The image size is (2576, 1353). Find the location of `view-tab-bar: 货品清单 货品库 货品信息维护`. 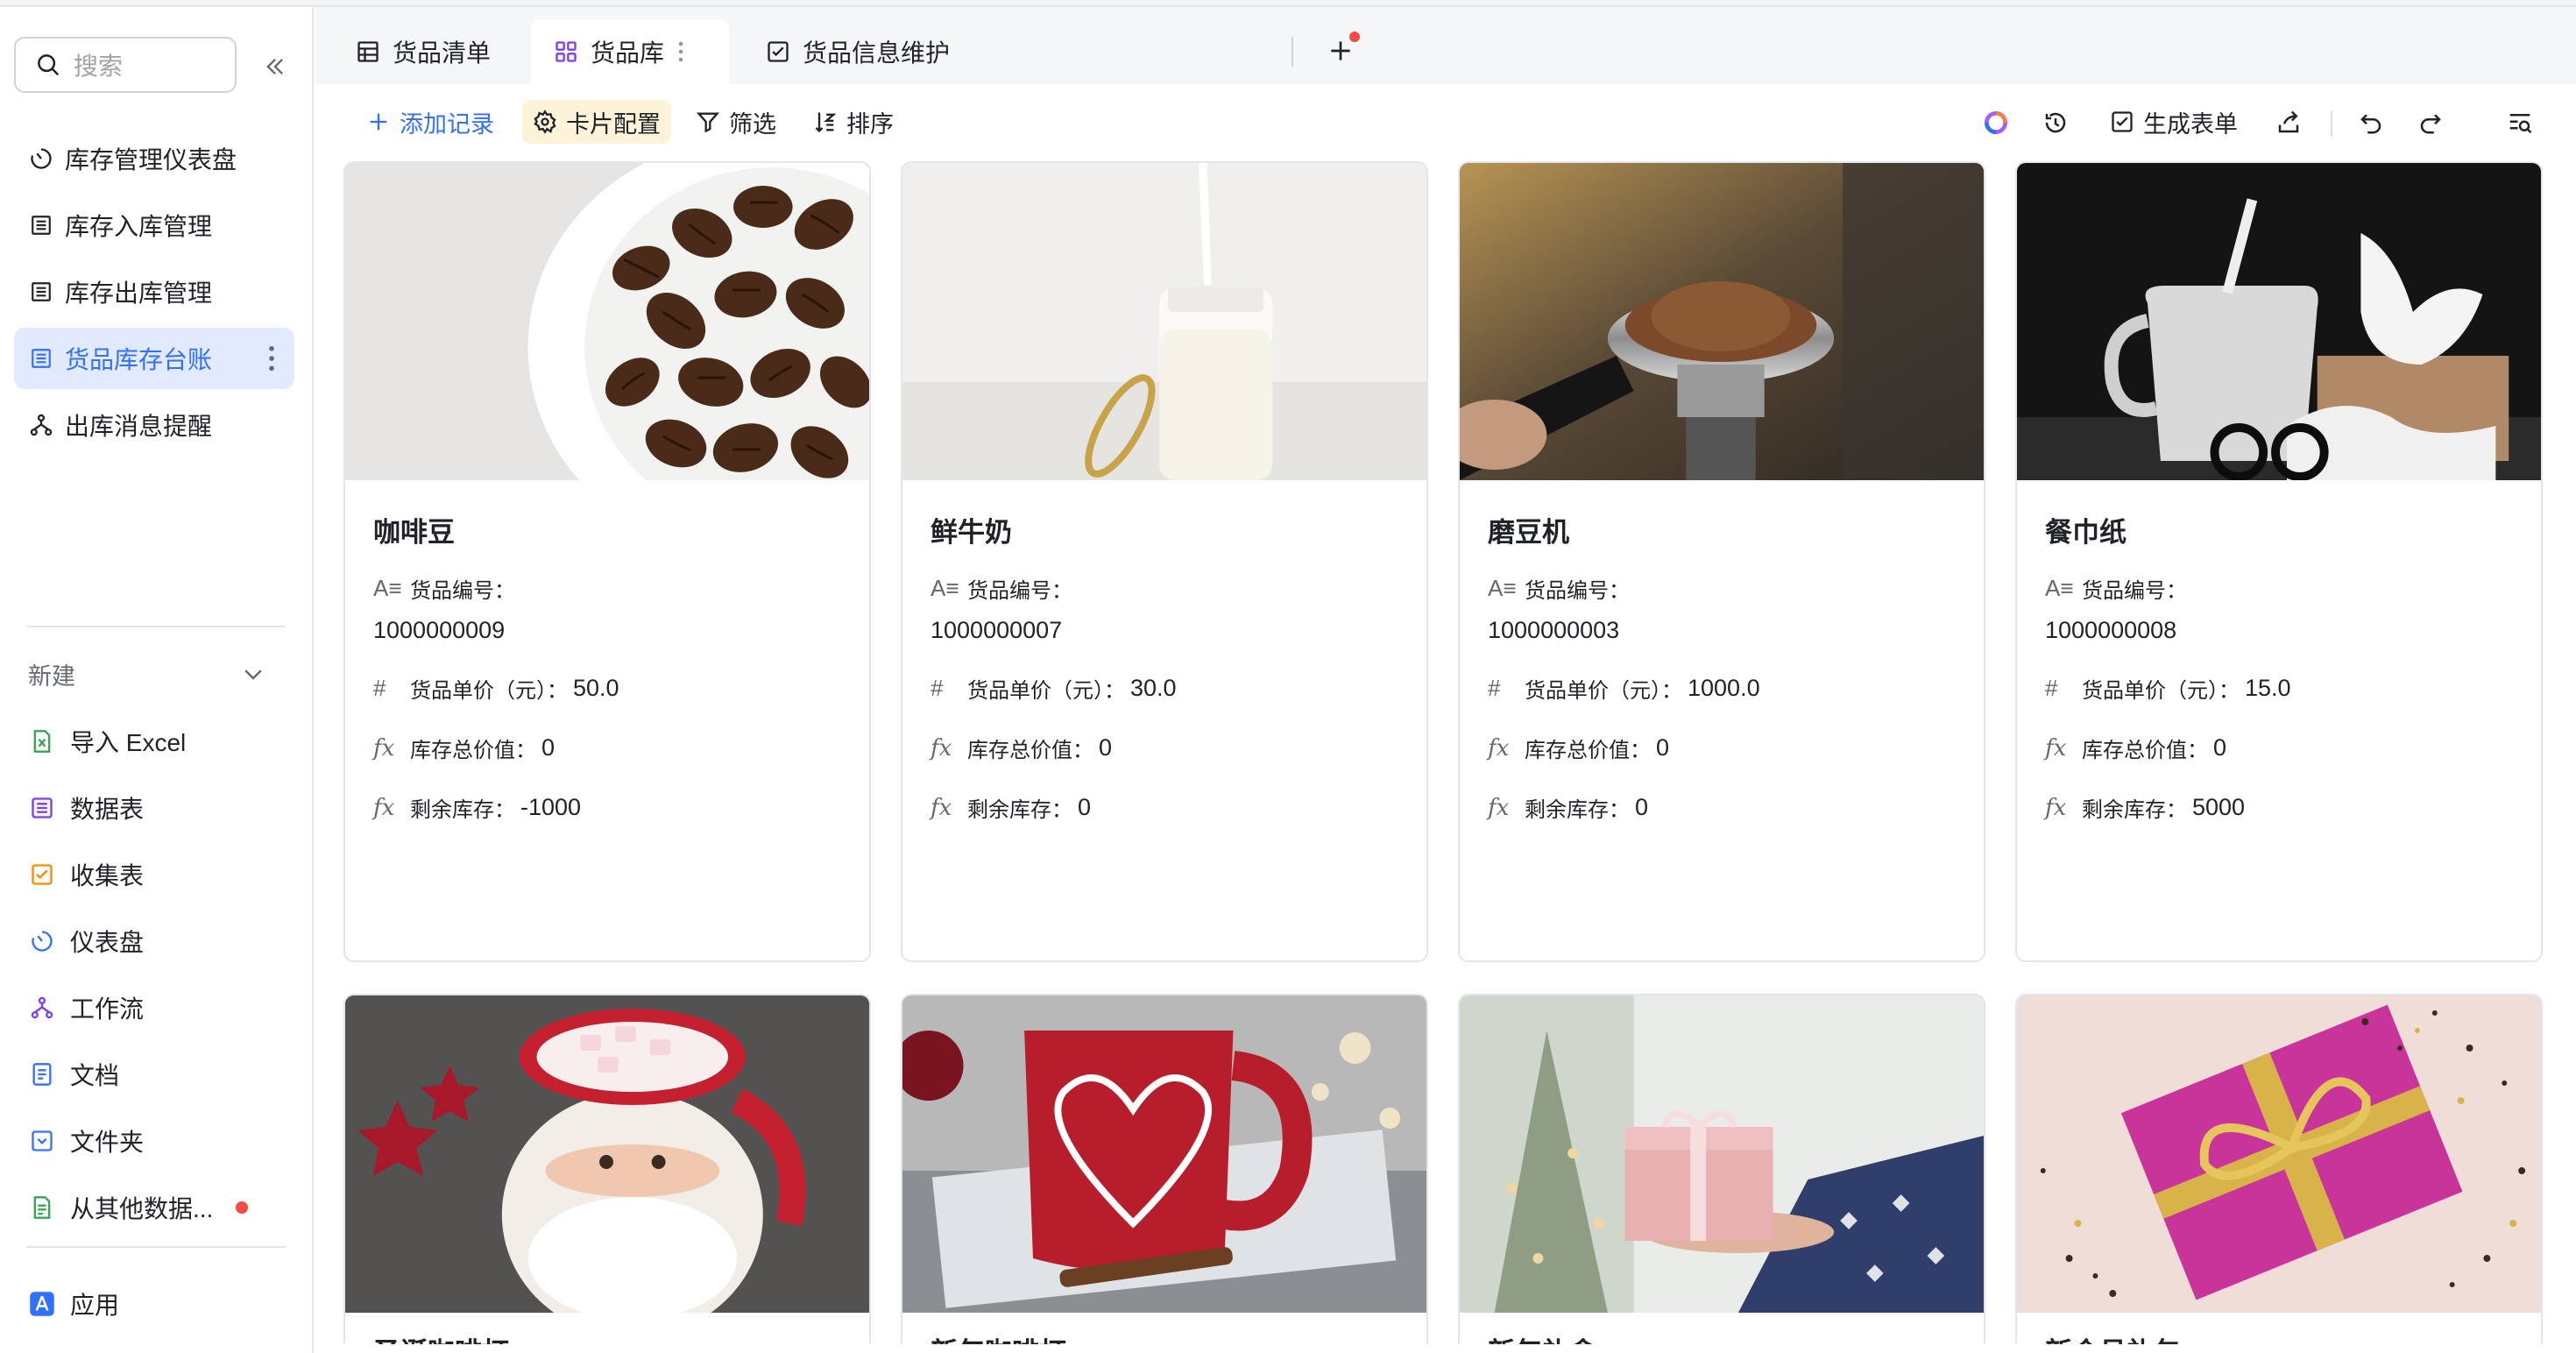

view-tab-bar: 货品清单 货品库 货品信息维护 is located at coordinates (1445, 45).